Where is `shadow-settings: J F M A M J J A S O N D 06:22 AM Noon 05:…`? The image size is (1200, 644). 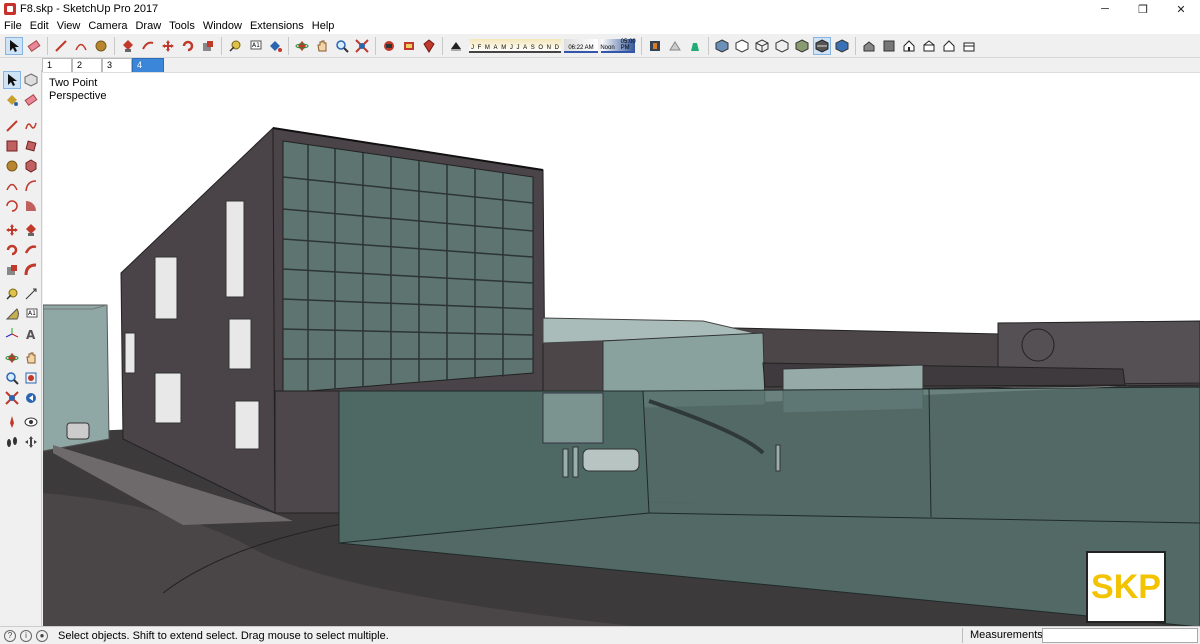
shadow-settings: J F M A M J J A S O N D 06:22 AM Noon 05:… is located at coordinates (552, 45).